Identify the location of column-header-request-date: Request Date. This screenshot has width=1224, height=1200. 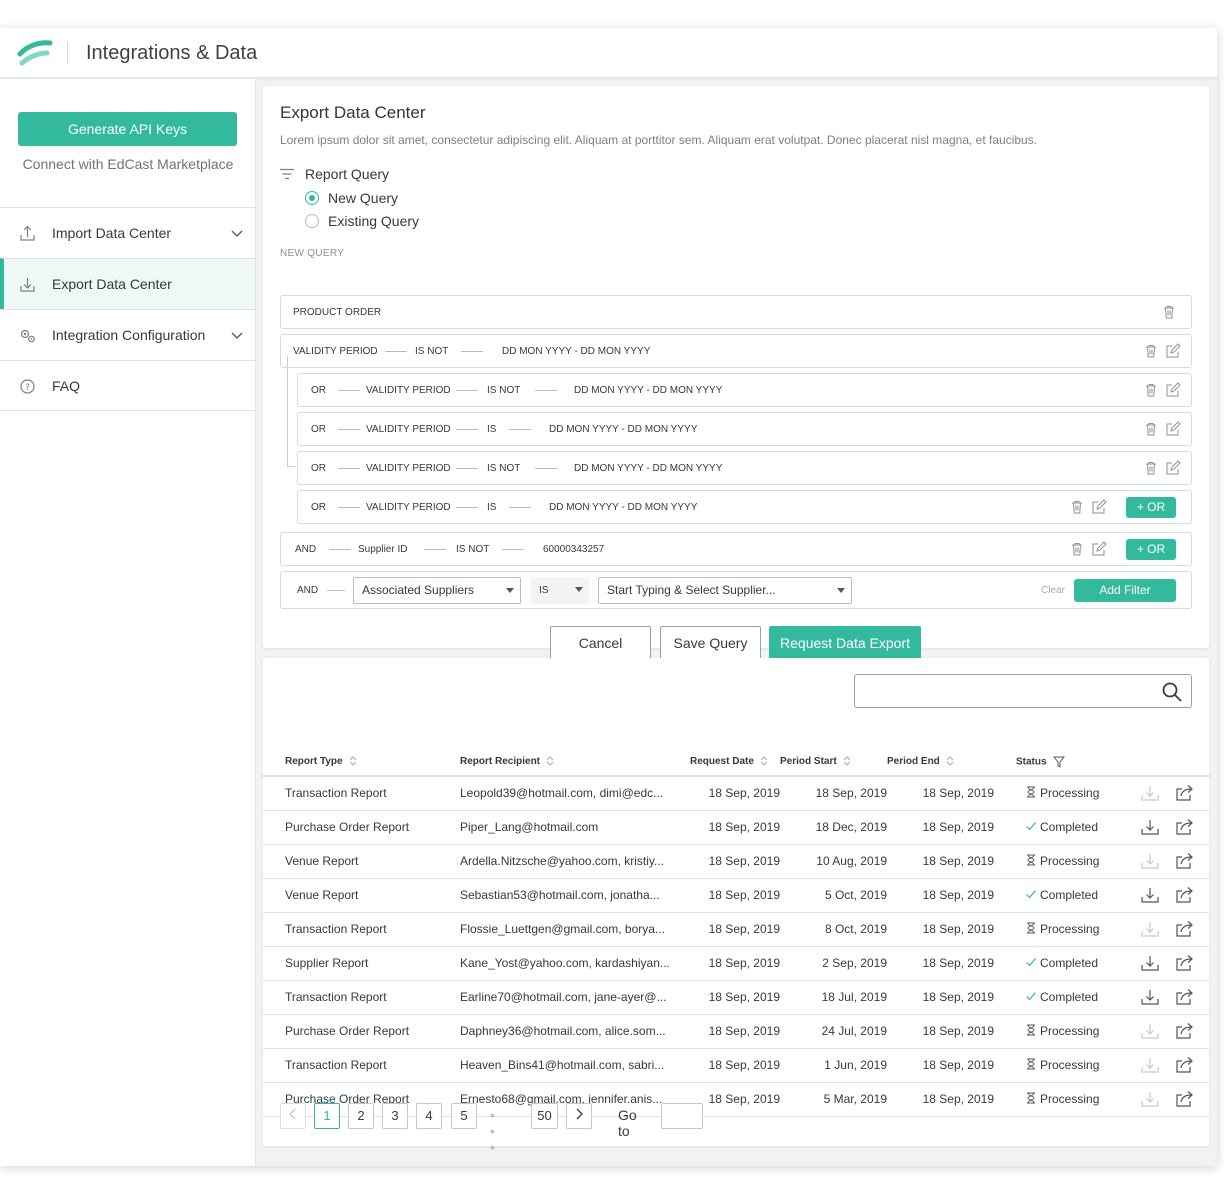
(735, 762).